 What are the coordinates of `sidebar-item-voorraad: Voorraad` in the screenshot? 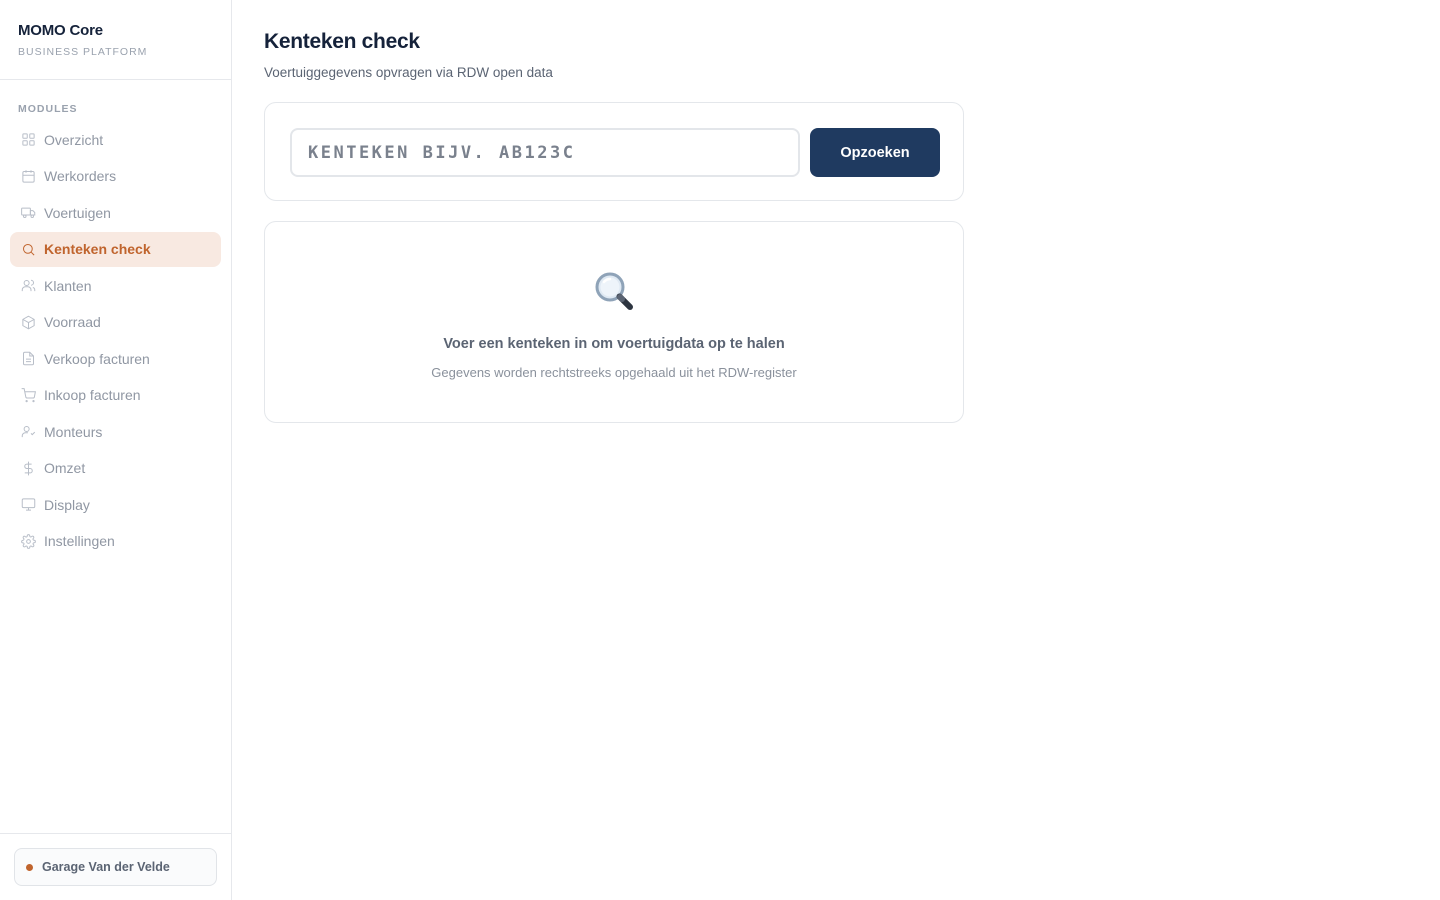 It's located at (115, 322).